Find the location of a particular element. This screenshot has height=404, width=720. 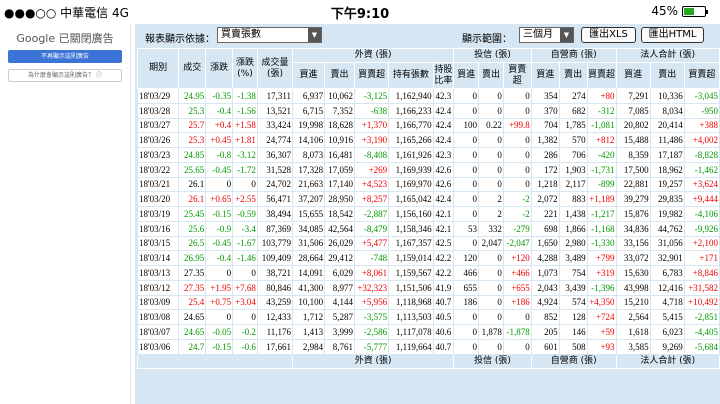

table-cell: 18'03/14 is located at coordinates (158, 258).